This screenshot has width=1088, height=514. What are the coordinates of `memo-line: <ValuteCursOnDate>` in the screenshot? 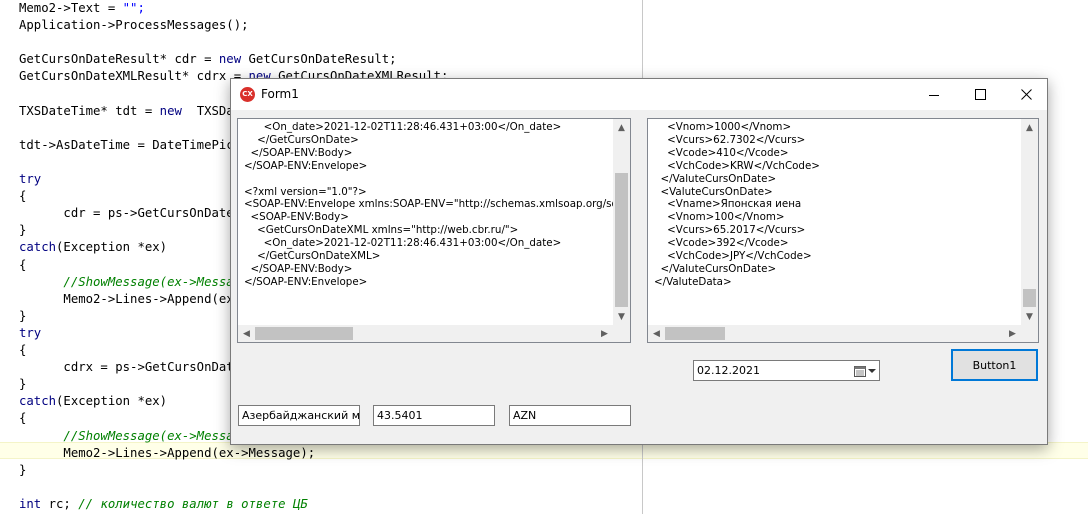 It's located at (713, 191).